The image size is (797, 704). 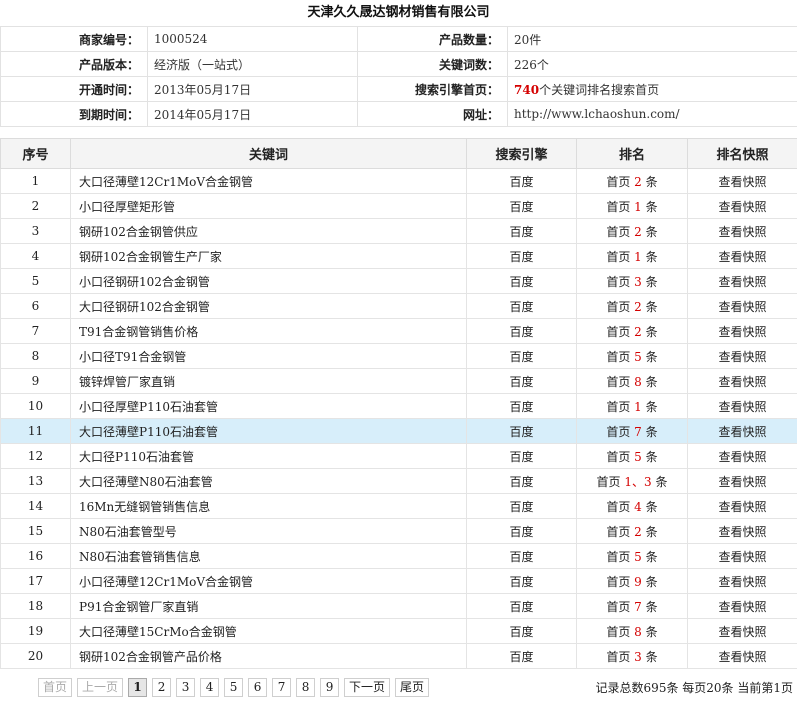 What do you see at coordinates (432, 64) in the screenshot?
I see `keyword-count-label: 关键词数：` at bounding box center [432, 64].